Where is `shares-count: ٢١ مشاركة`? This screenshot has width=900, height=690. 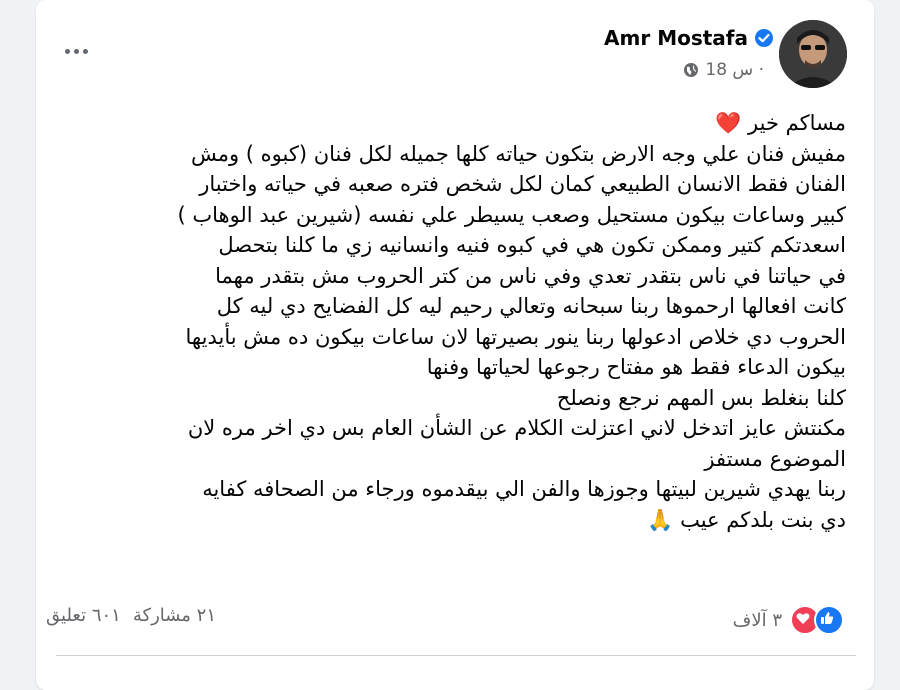
shares-count: ٢١ مشاركة is located at coordinates (174, 615).